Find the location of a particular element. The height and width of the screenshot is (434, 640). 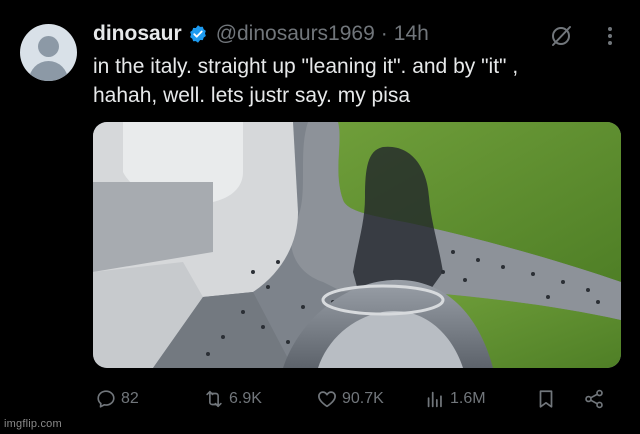

avatar is located at coordinates (48, 52).